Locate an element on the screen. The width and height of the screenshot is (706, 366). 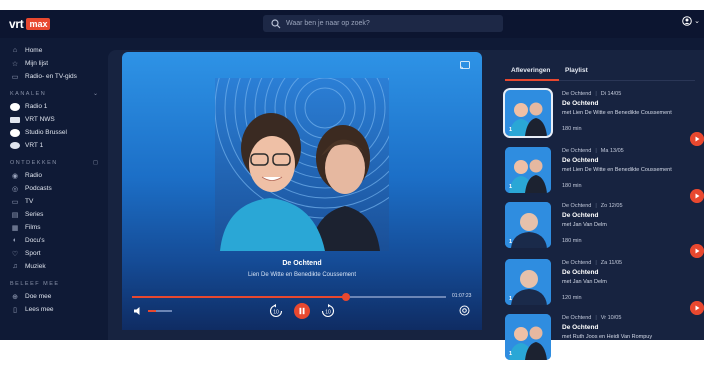
progress-fill is located at coordinates (239, 297).